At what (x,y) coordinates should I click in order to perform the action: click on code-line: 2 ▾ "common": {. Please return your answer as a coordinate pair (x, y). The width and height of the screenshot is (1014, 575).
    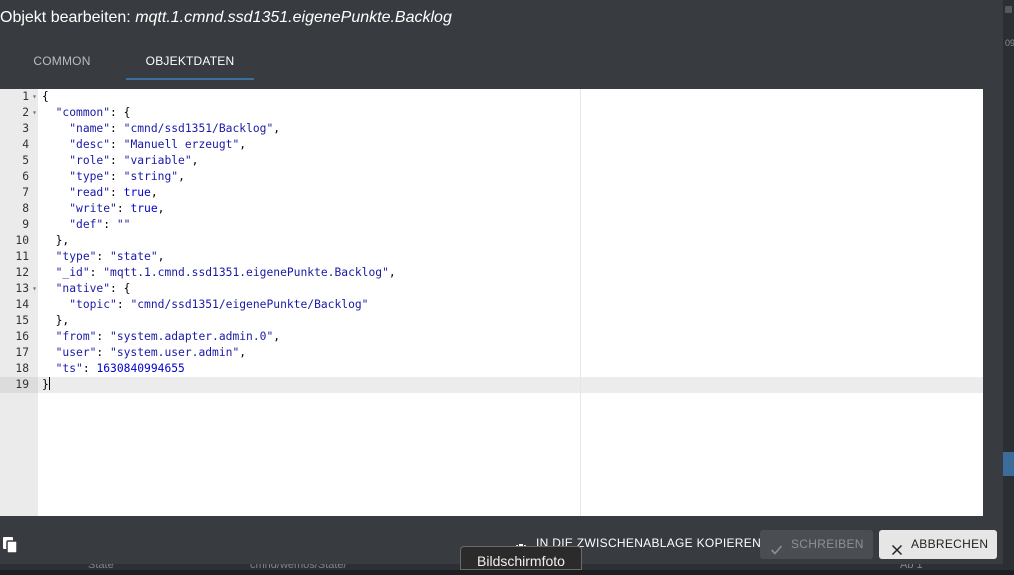
    Looking at the image, I should click on (491, 113).